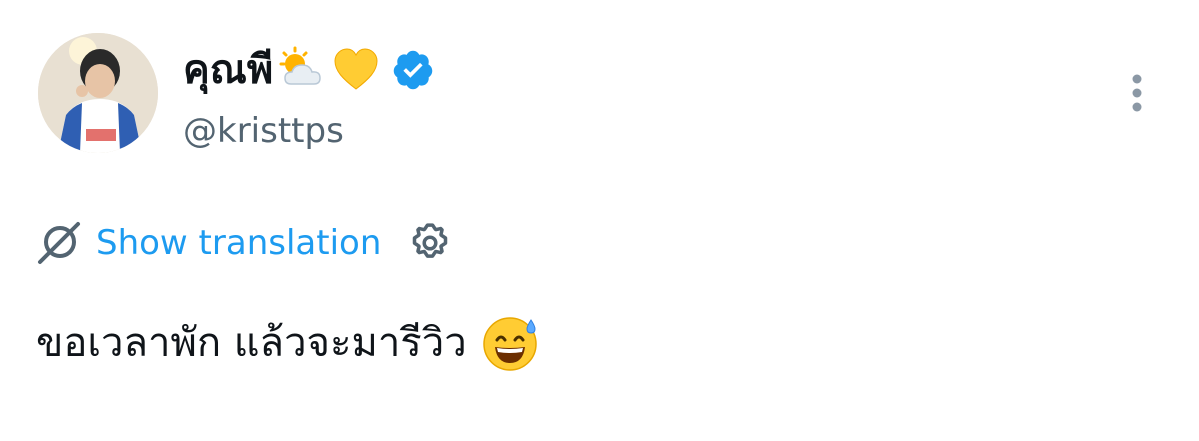  Describe the element at coordinates (59, 243) in the screenshot. I see `translate-globe-icon` at that location.